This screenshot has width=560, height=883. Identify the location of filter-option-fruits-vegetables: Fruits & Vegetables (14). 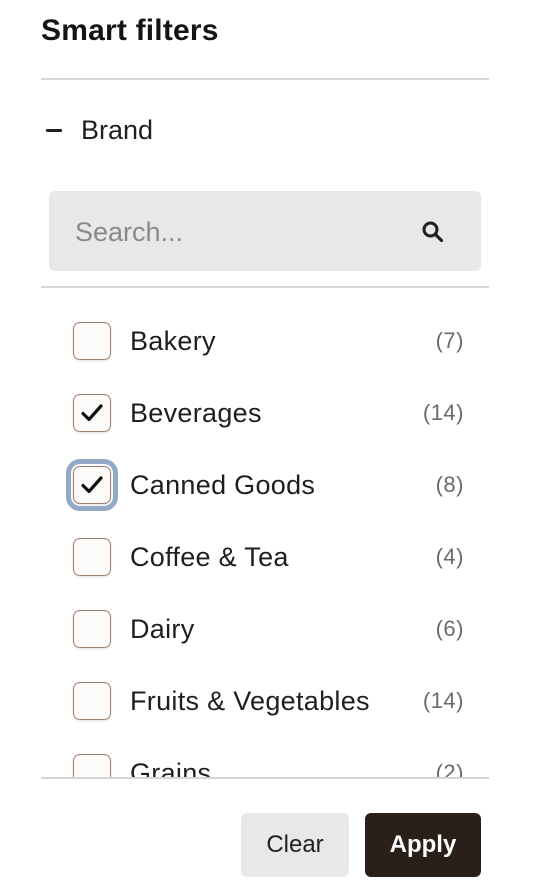
(265, 701).